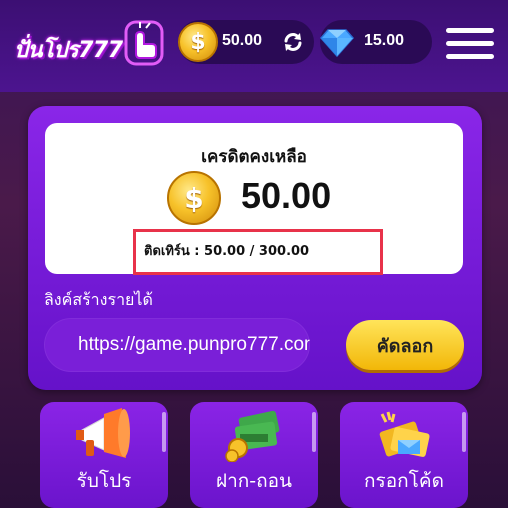  I want to click on diamond-icon, so click(337, 43).